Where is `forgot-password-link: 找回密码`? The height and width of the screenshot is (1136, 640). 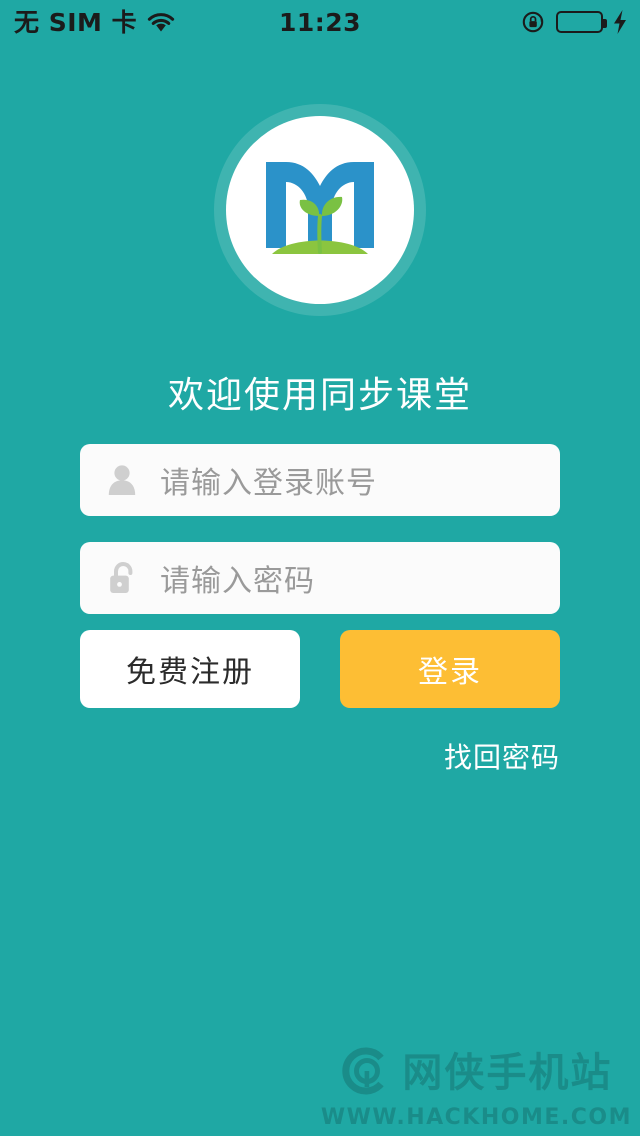 forgot-password-link: 找回密码 is located at coordinates (502, 756).